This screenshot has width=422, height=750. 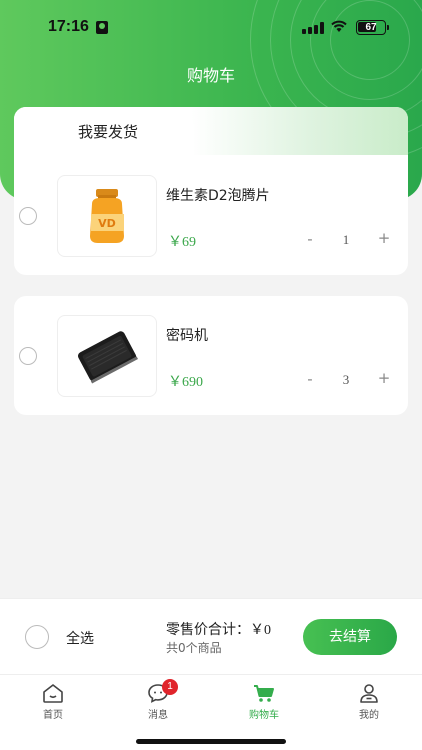 What do you see at coordinates (350, 637) in the screenshot?
I see `checkout-button: 去结算` at bounding box center [350, 637].